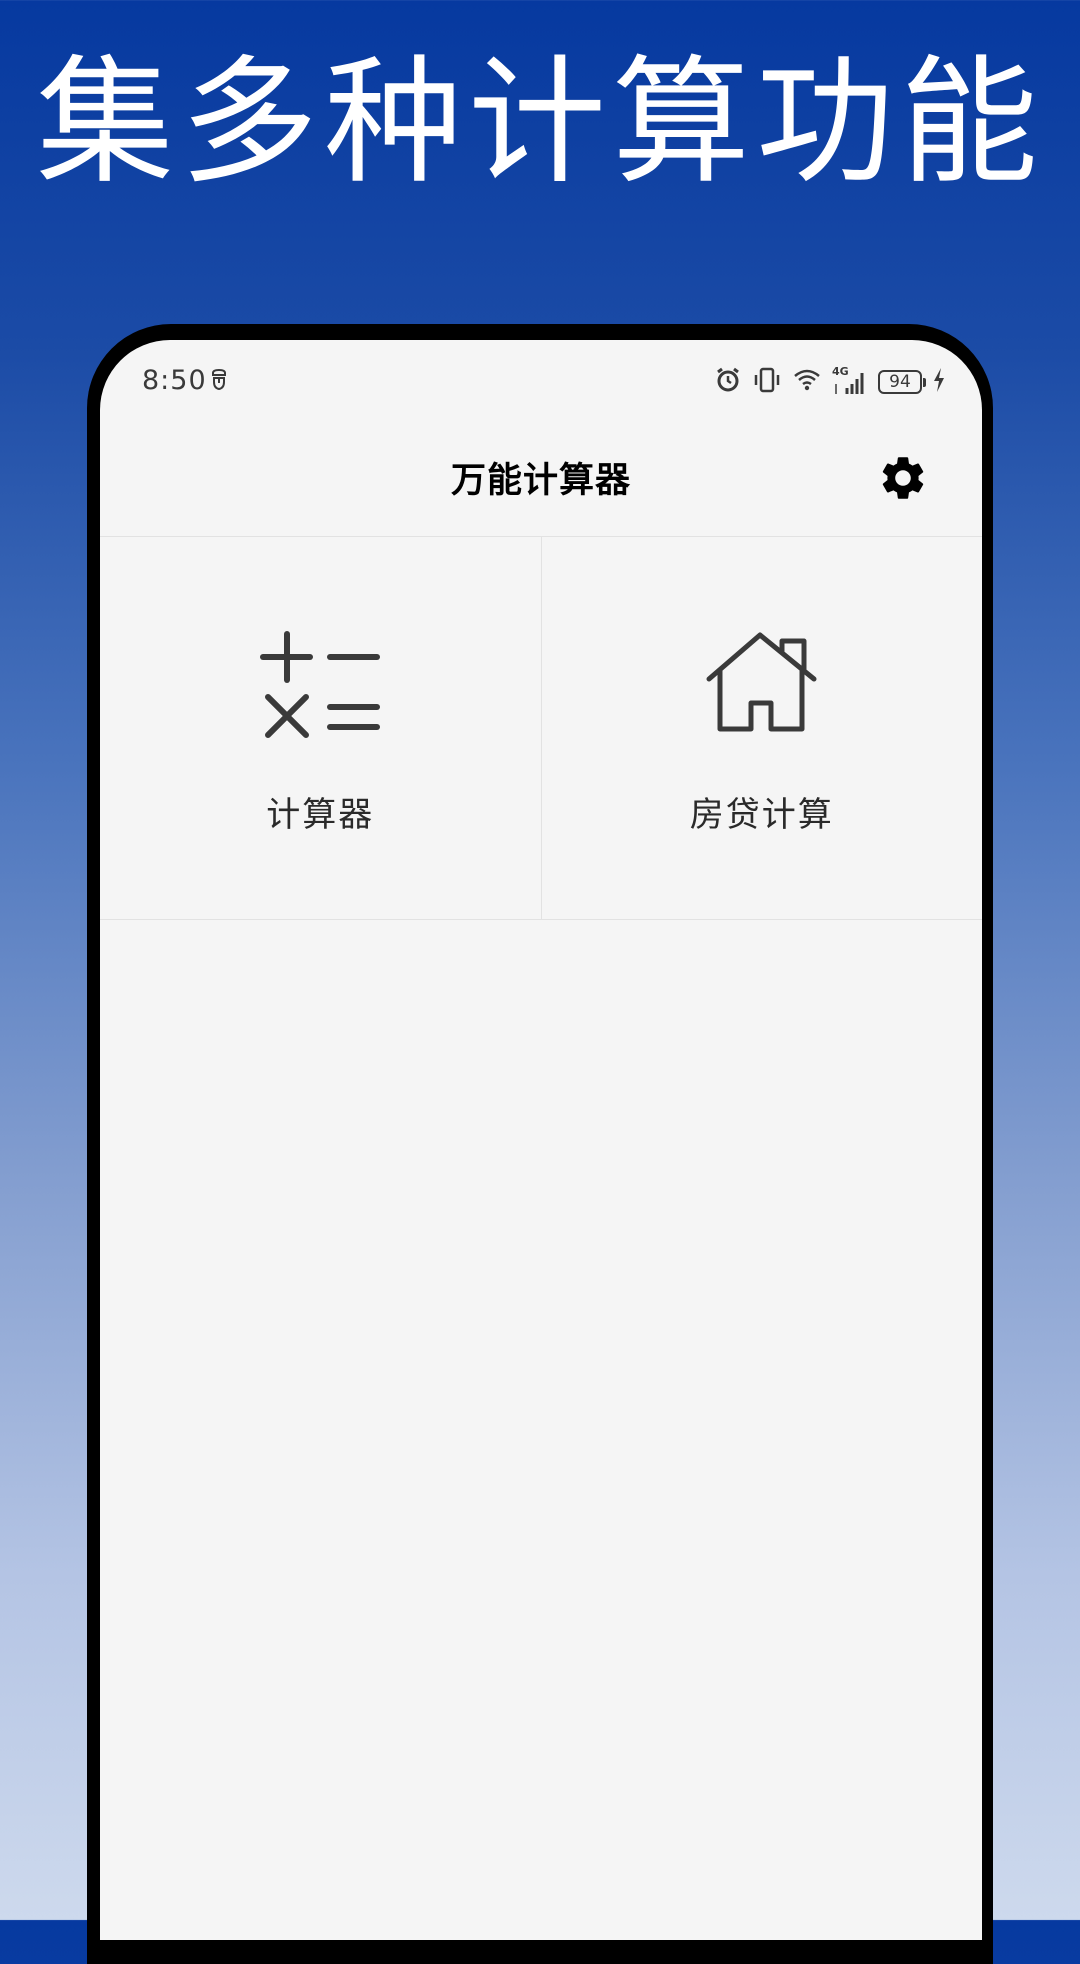 The image size is (1080, 1964). What do you see at coordinates (807, 382) in the screenshot?
I see `wifi-icon` at bounding box center [807, 382].